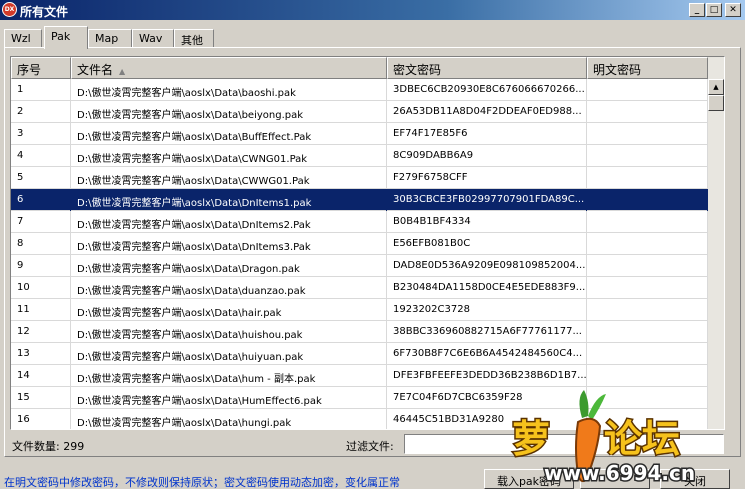  Describe the element at coordinates (66, 37) in the screenshot. I see `tab-pak: Pak` at that location.